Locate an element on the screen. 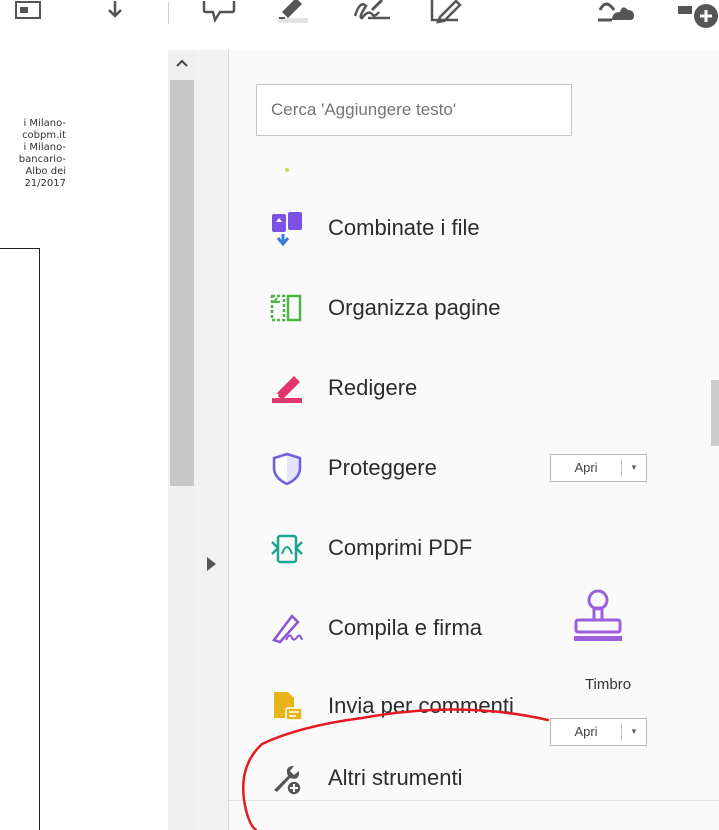 This screenshot has width=719, height=830. cloud-share-icon is located at coordinates (616, 15).